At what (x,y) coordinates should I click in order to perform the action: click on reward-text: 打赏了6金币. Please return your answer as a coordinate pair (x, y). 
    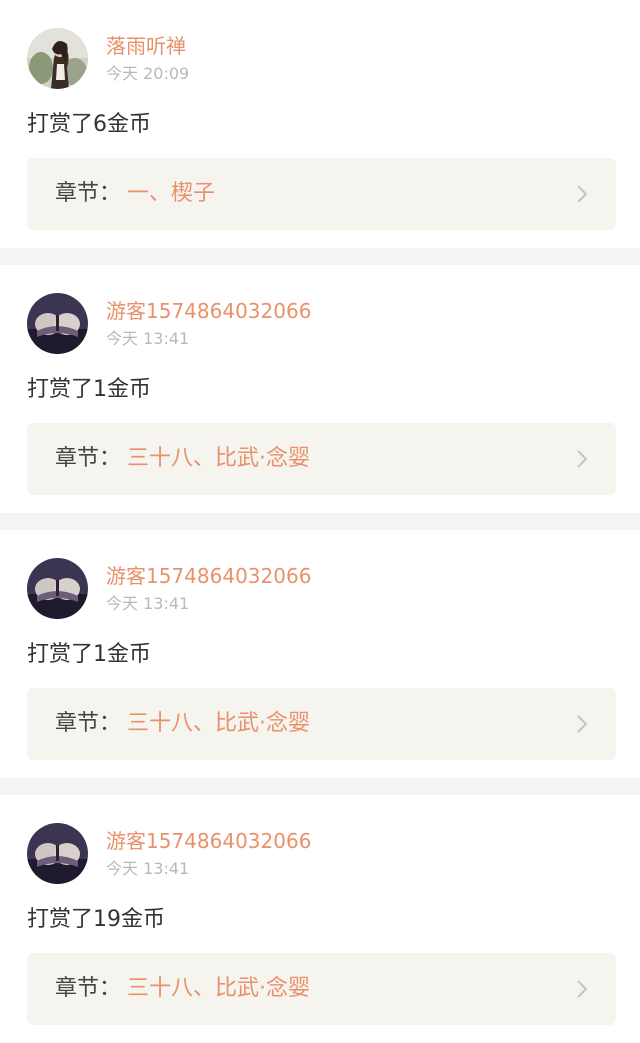
    Looking at the image, I should click on (89, 124).